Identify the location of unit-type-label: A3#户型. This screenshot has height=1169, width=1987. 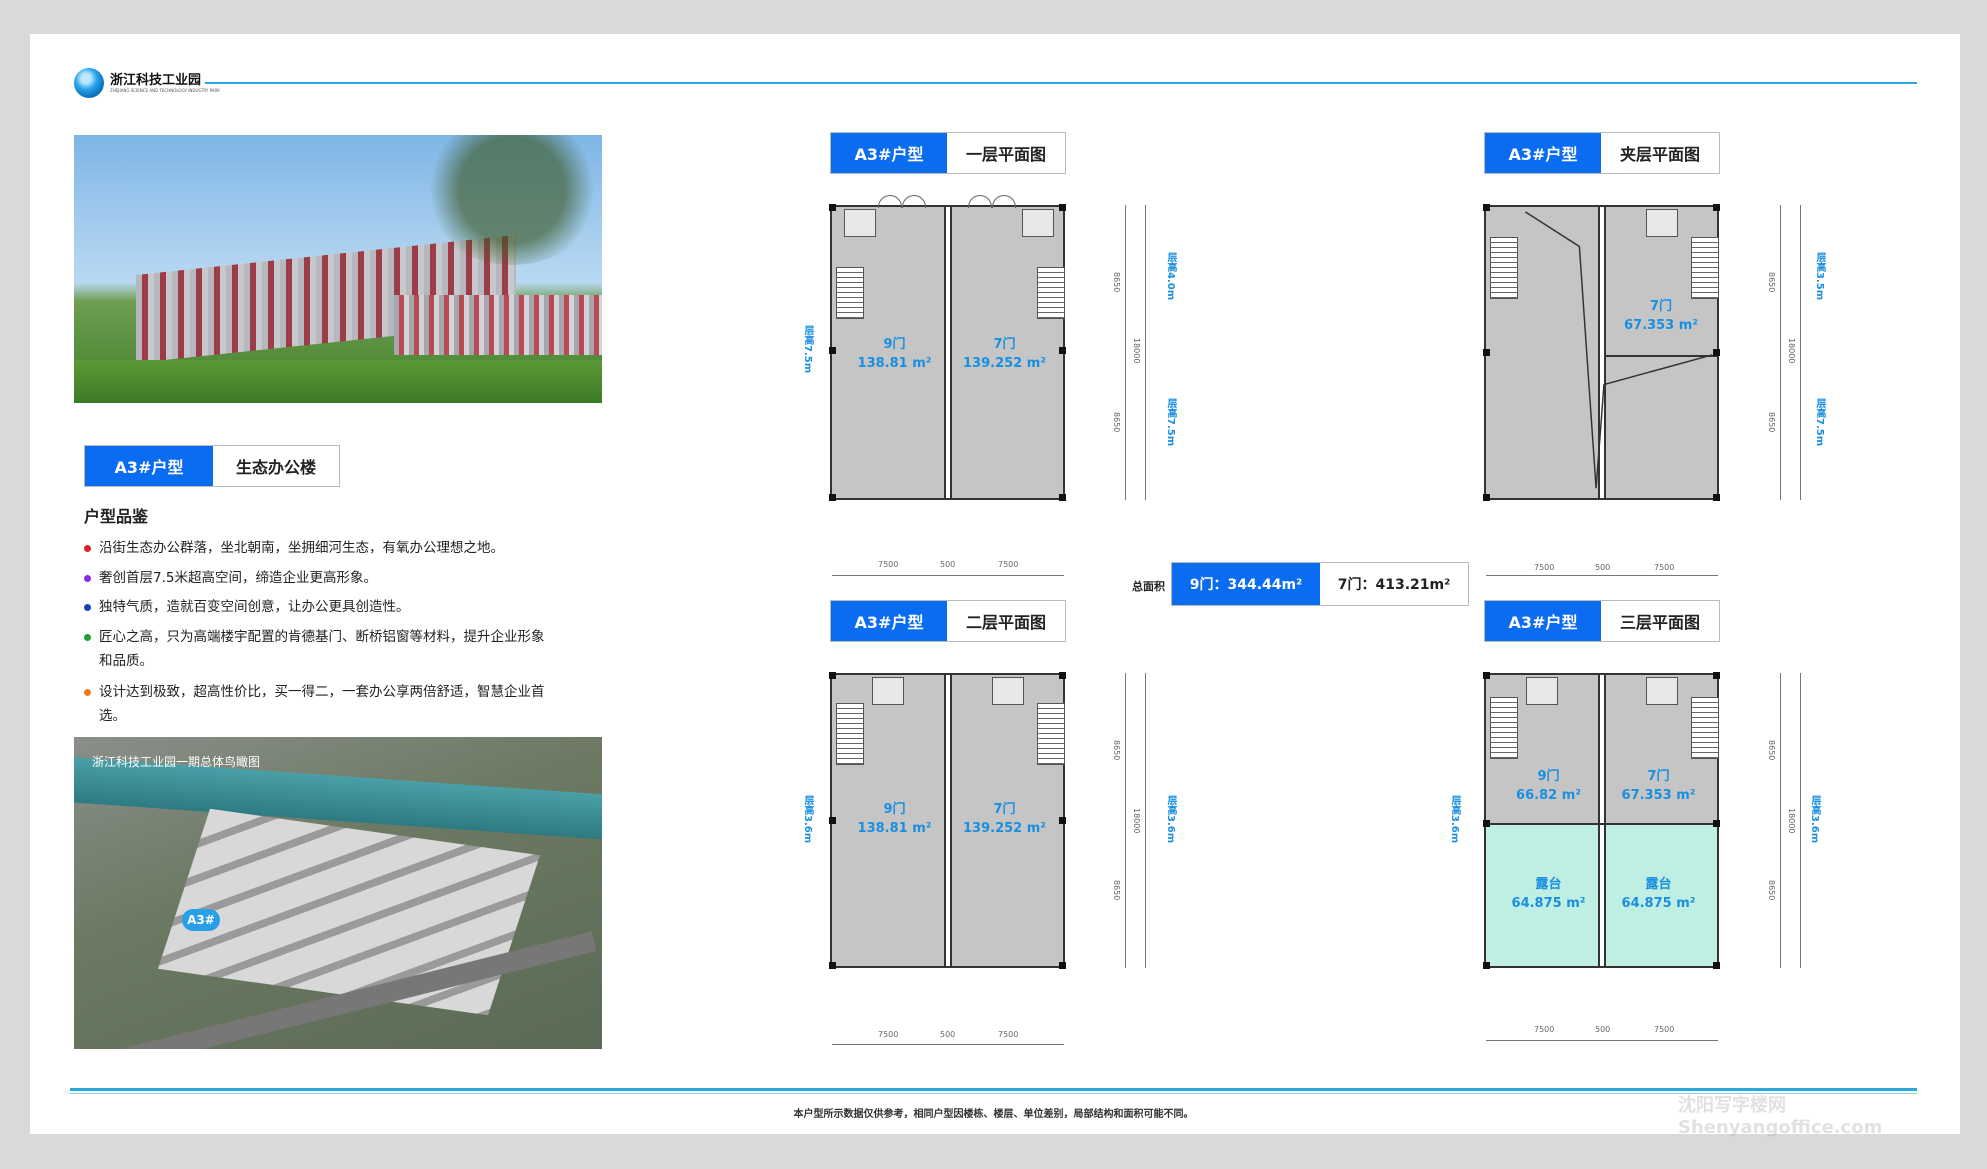
(149, 466).